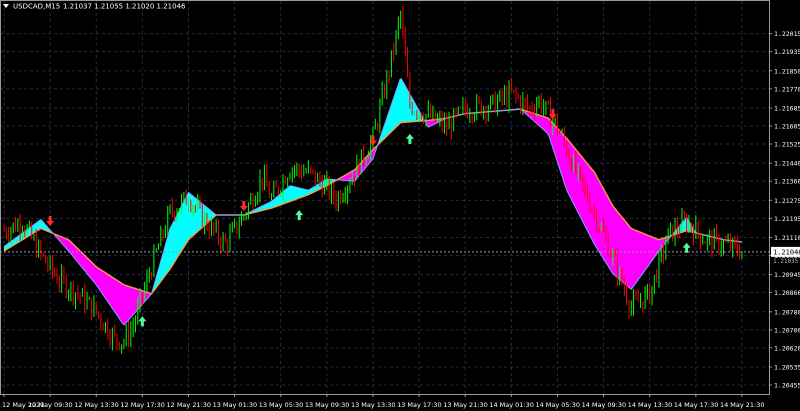 This screenshot has width=800, height=411. I want to click on x-tick-label: 12 May 09:30, so click(50, 405).